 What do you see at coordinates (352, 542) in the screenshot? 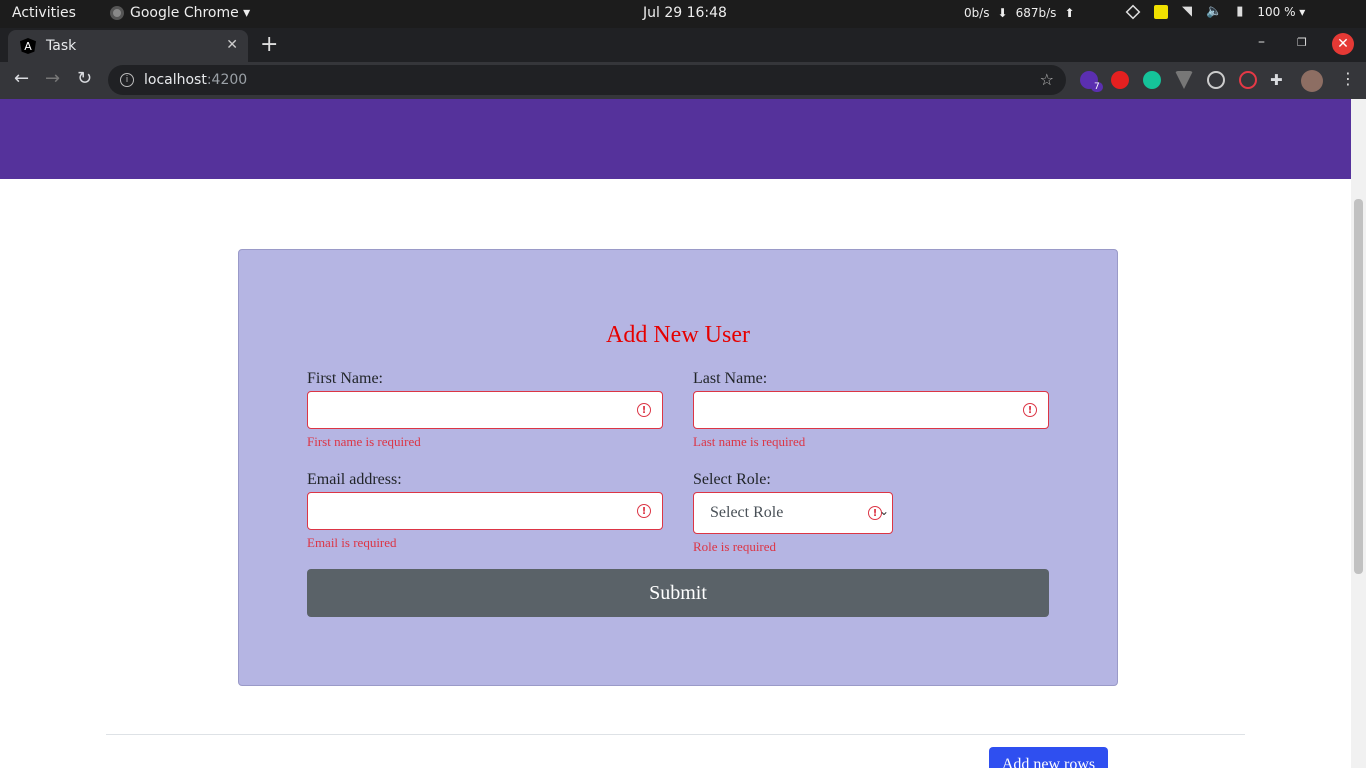
I see `email-error: Email is required` at bounding box center [352, 542].